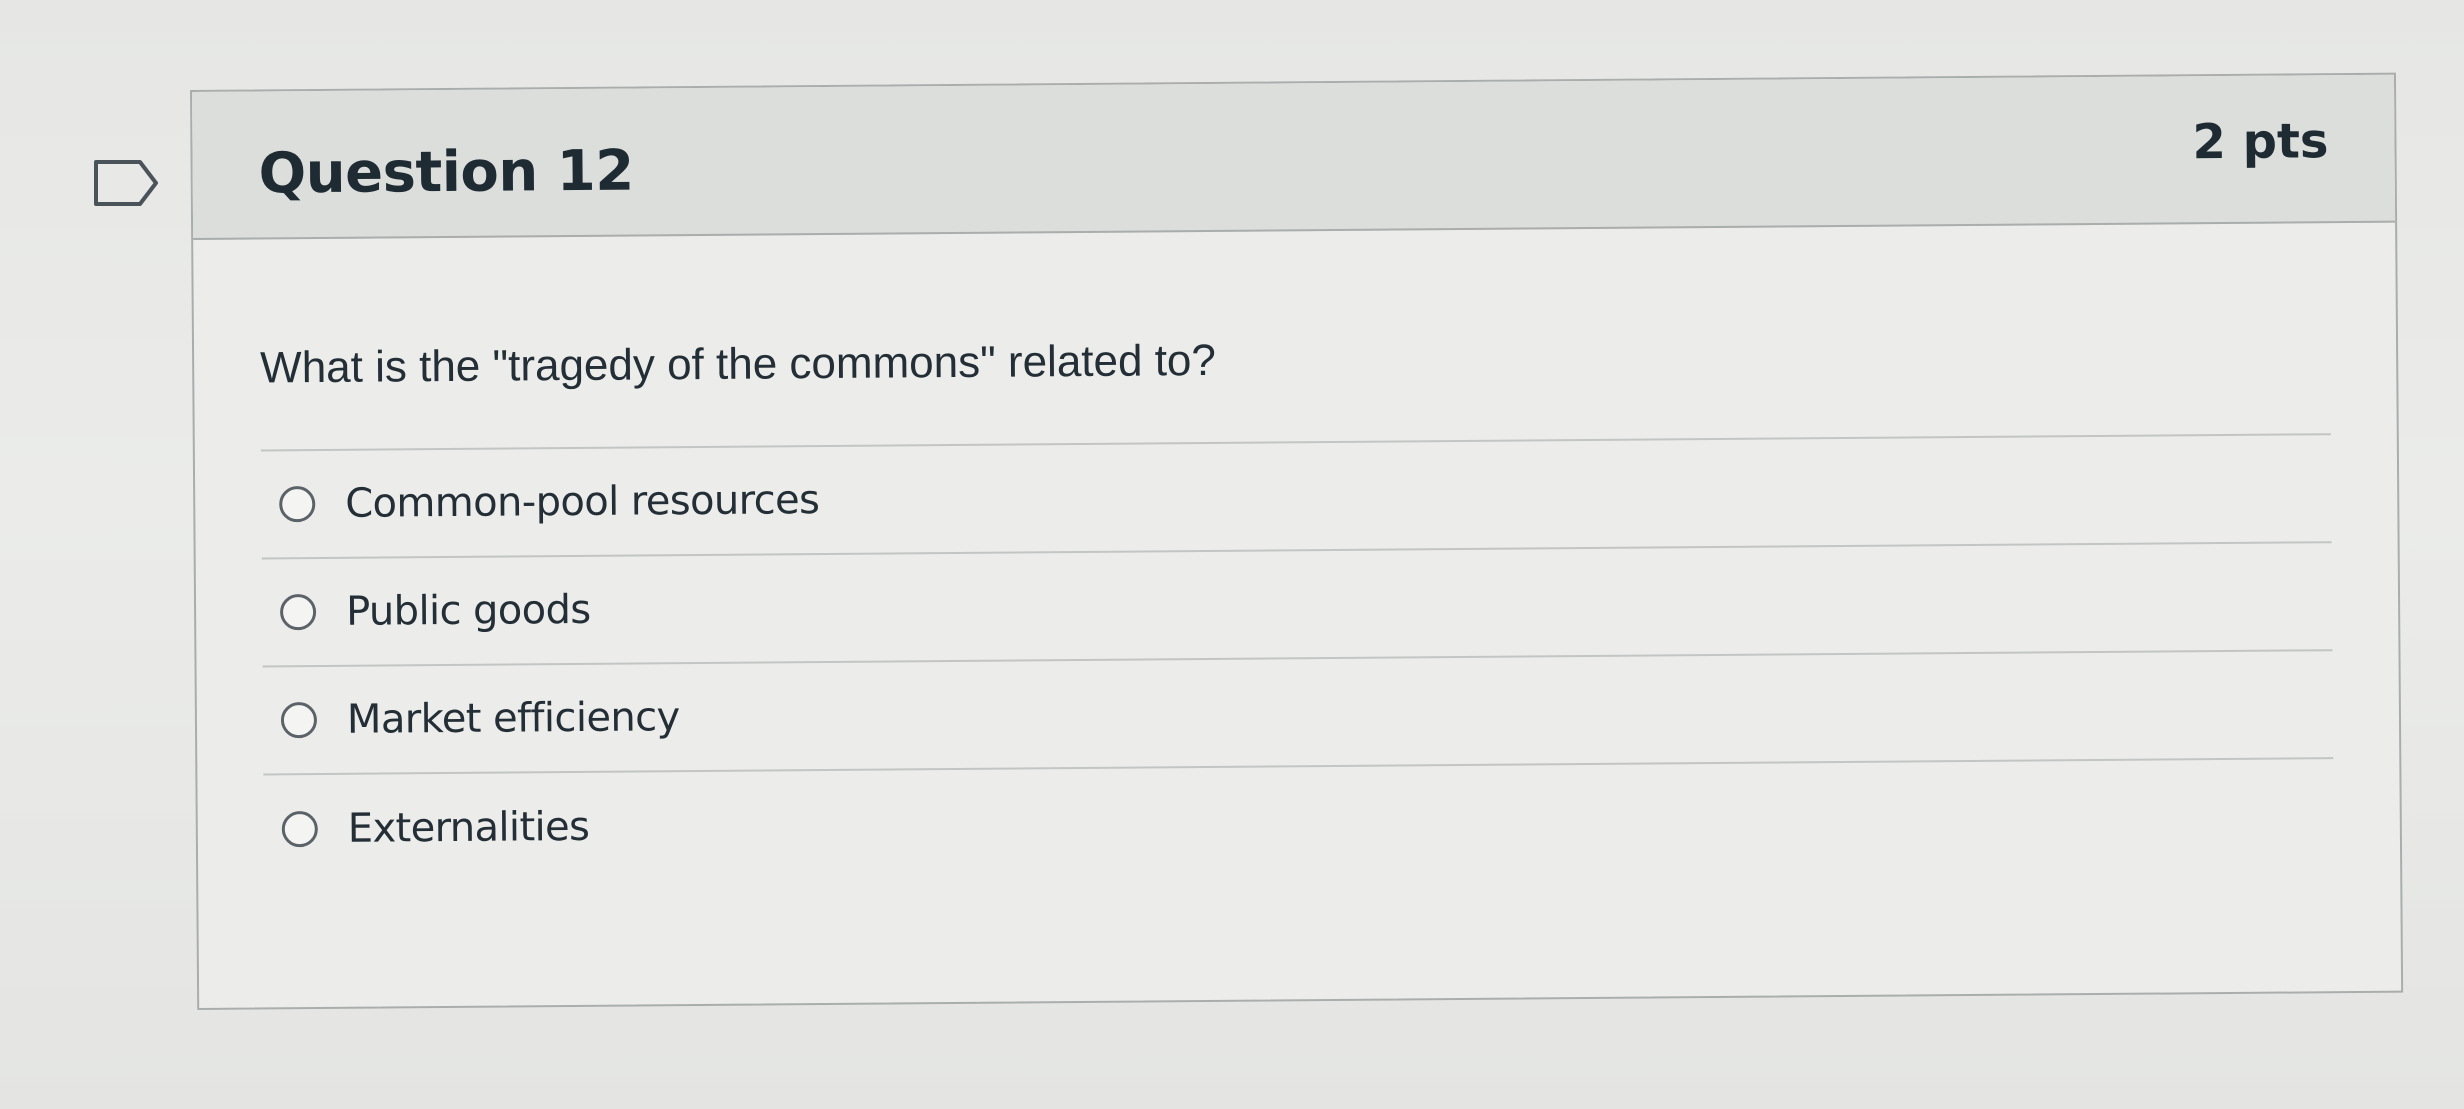 This screenshot has height=1109, width=2464. Describe the element at coordinates (1298, 821) in the screenshot. I see `answer-option: Externalities` at that location.